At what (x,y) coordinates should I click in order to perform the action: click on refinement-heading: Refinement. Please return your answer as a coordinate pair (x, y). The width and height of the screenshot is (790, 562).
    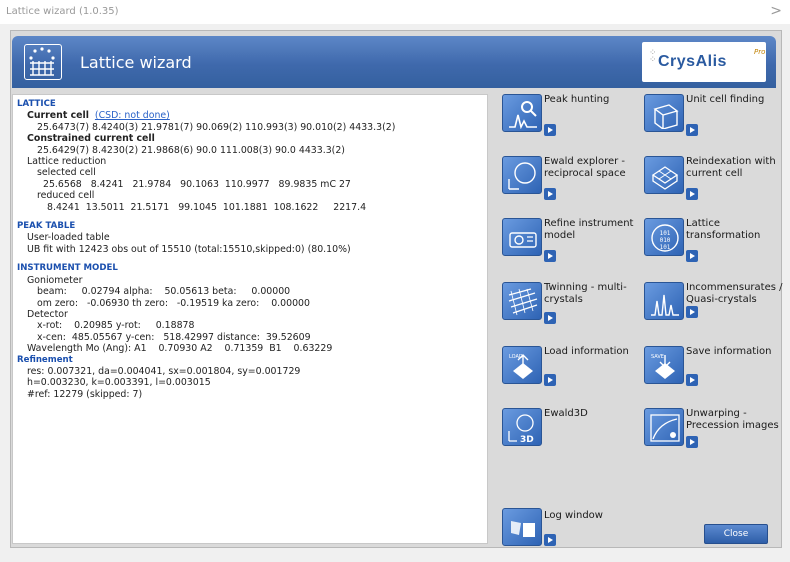
    Looking at the image, I should click on (45, 359).